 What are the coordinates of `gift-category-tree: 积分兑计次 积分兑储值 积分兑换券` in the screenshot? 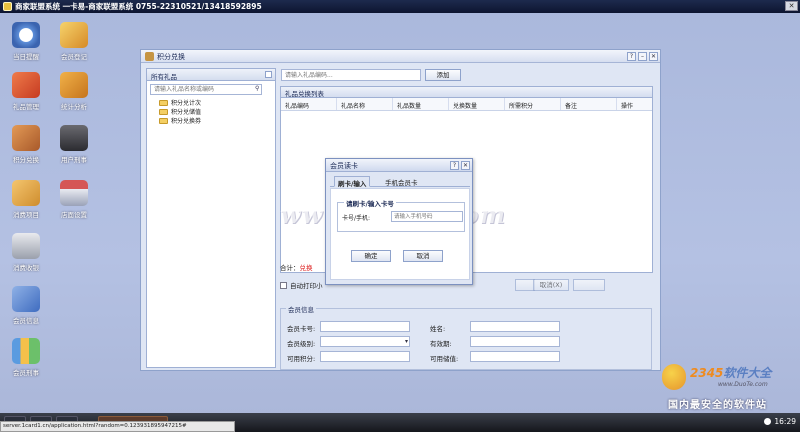 It's located at (180, 111).